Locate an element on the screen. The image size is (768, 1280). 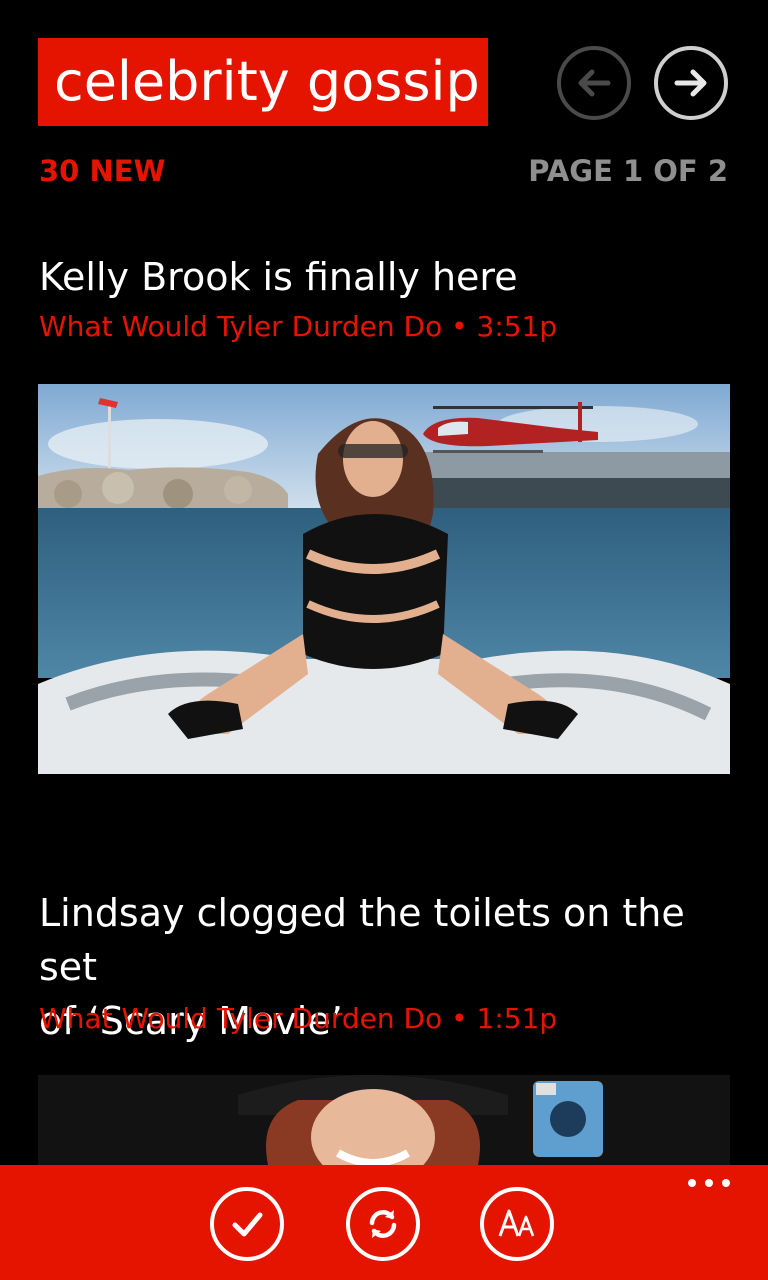
new-count: 30 NEW is located at coordinates (102, 171).